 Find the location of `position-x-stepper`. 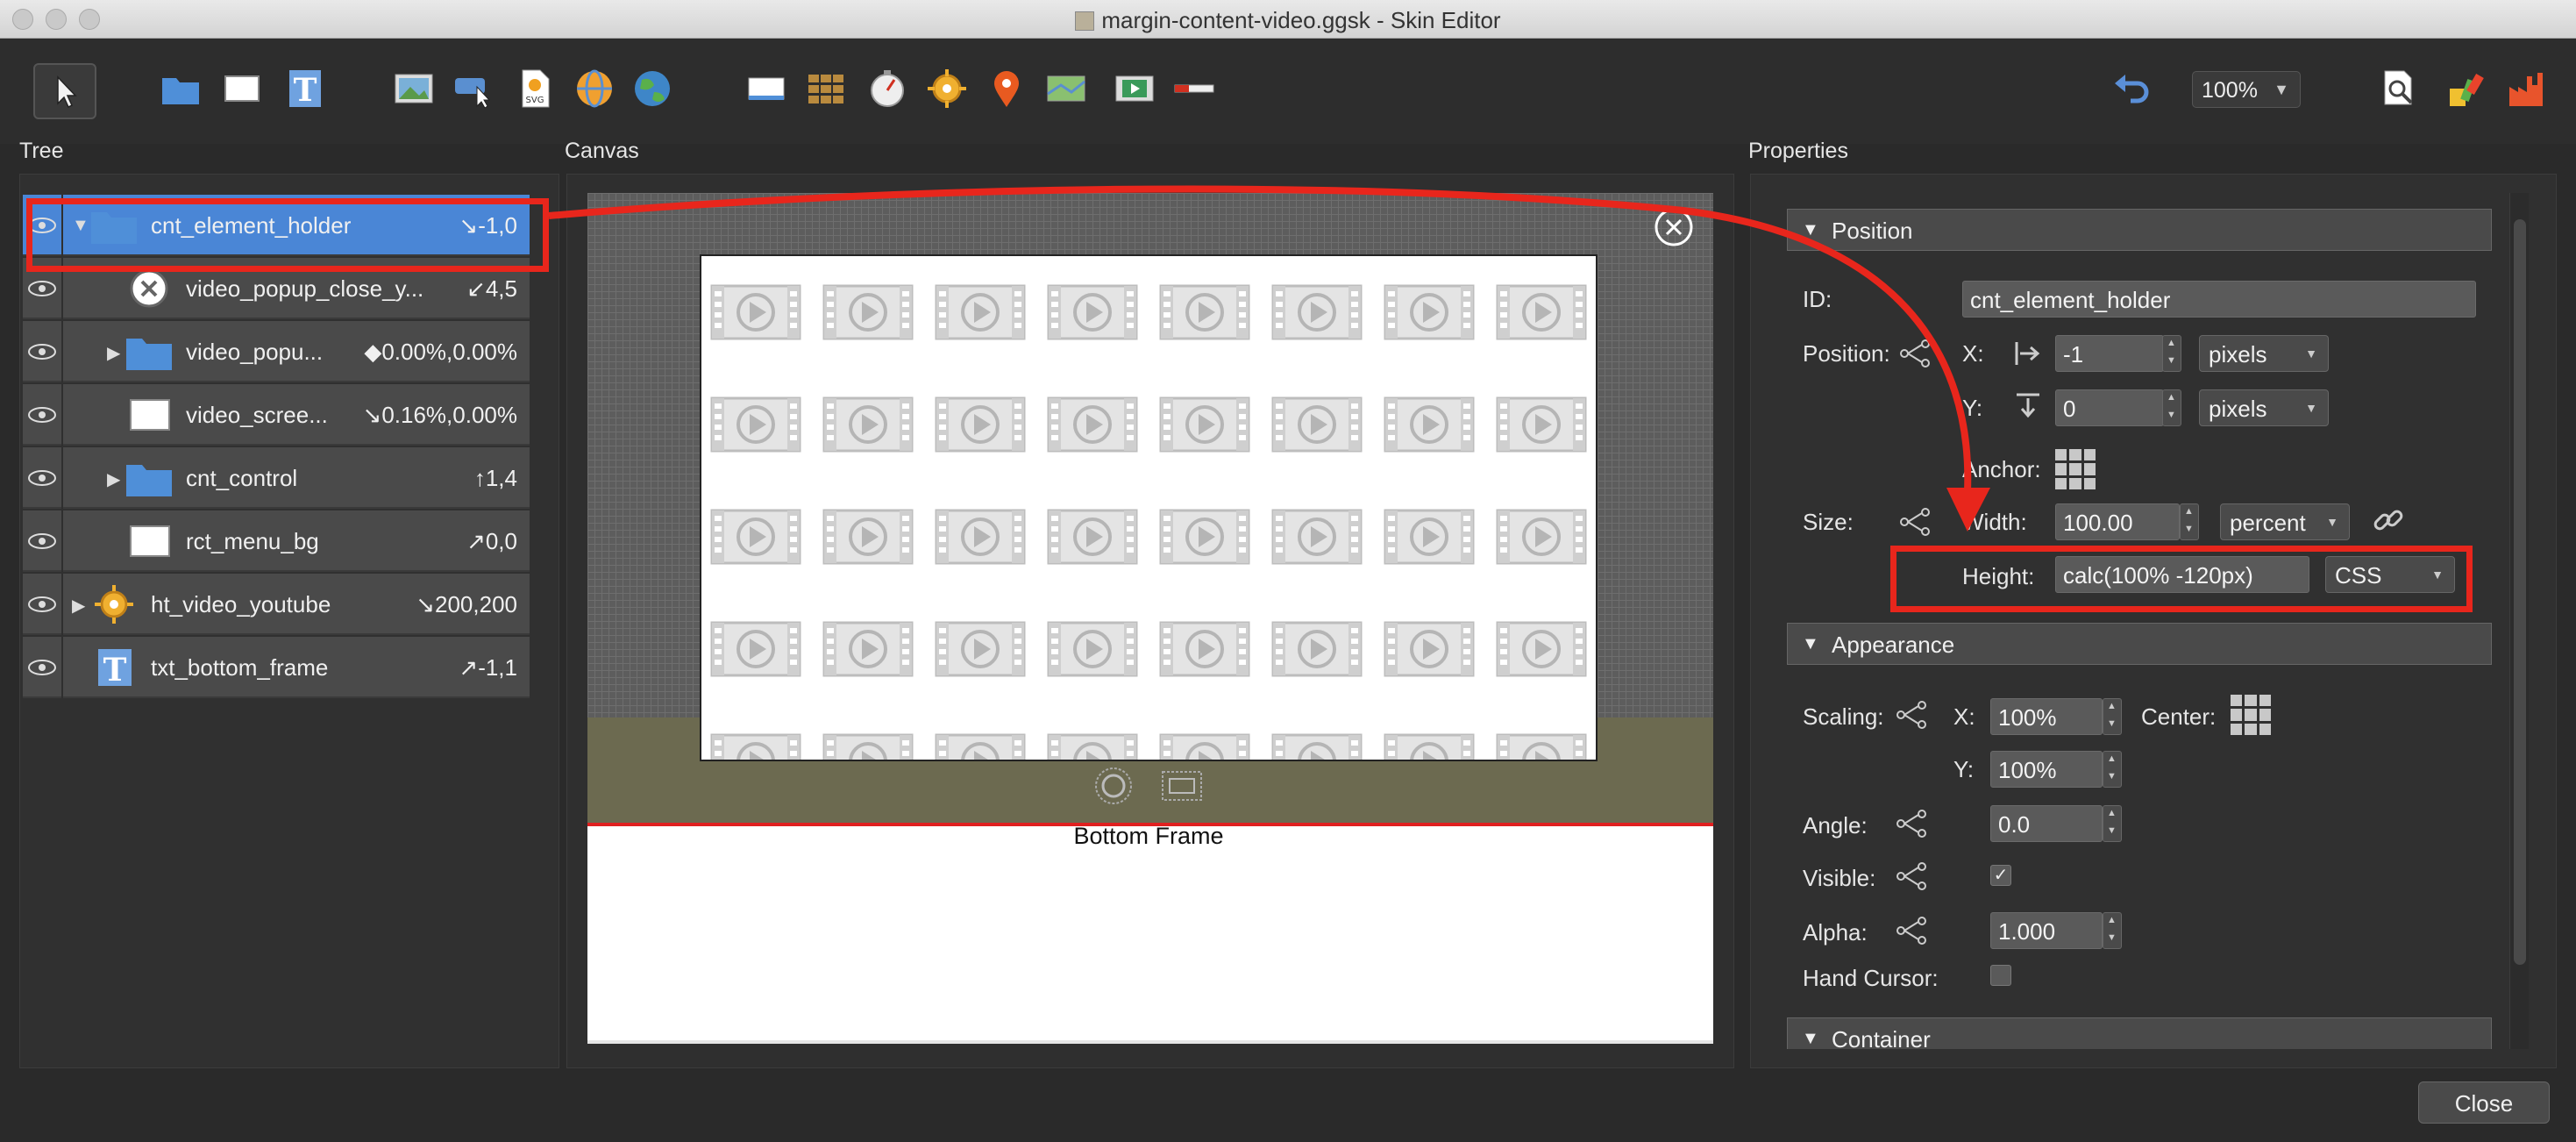

position-x-stepper is located at coordinates (2171, 353).